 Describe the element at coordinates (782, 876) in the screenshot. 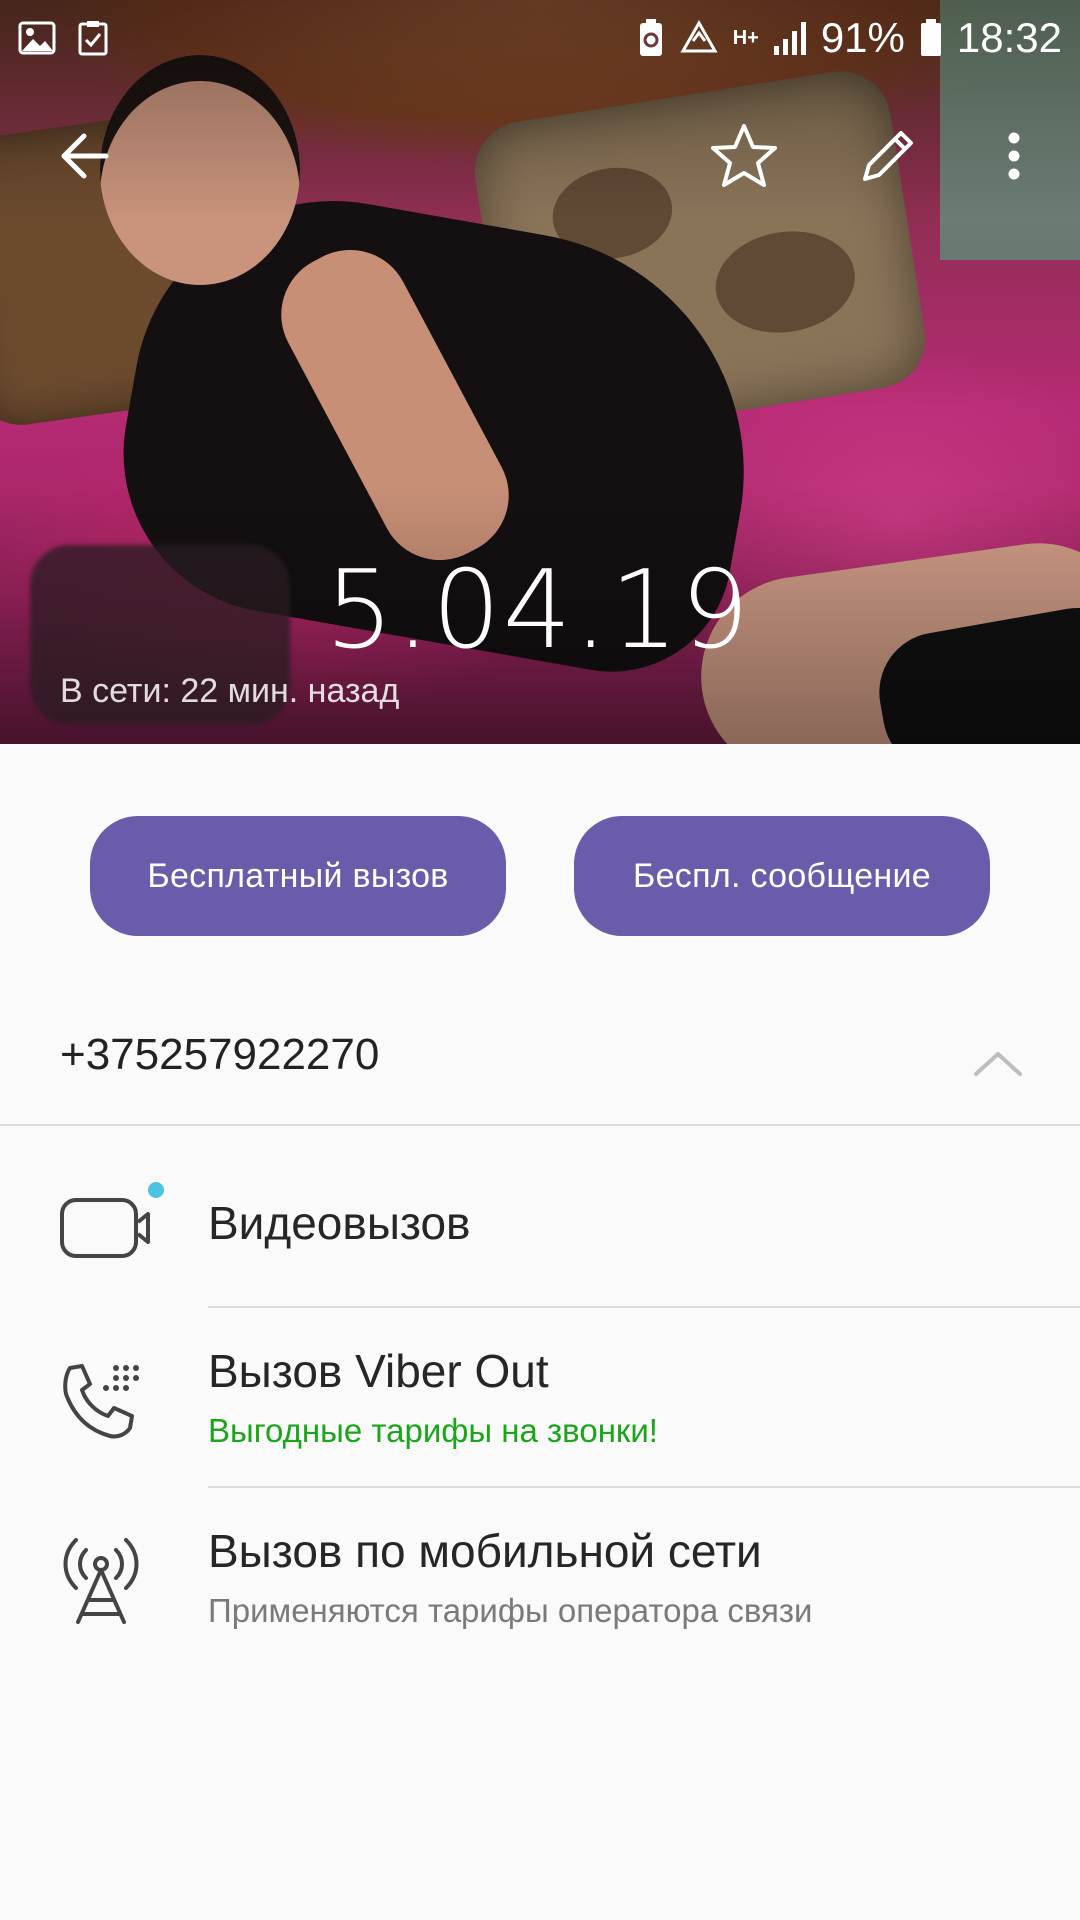

I see `free-message-button: Беспл. сообщение` at that location.